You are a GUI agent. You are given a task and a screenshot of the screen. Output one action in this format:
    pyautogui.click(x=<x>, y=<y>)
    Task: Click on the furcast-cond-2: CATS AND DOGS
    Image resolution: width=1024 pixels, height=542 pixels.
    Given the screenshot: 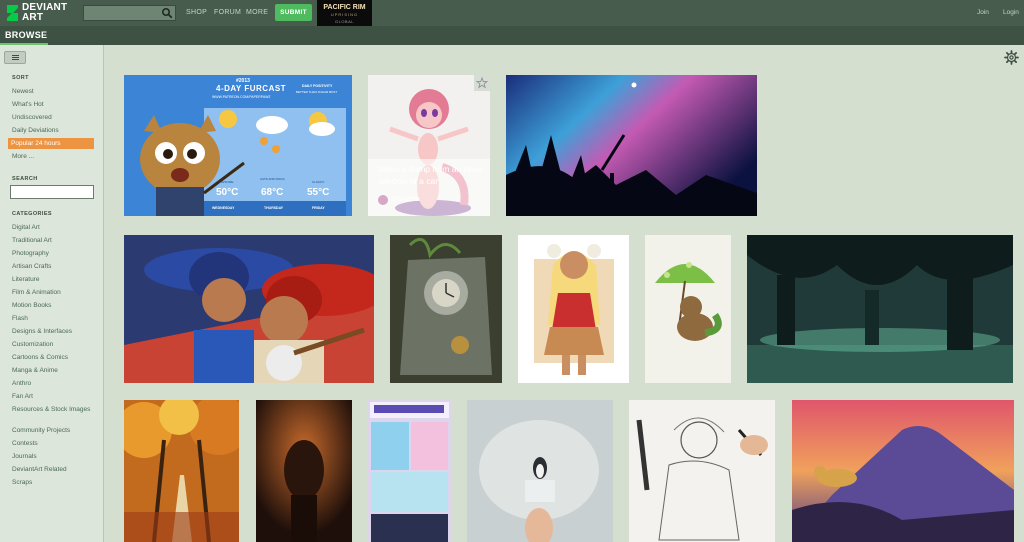 What is the action you would take?
    pyautogui.click(x=272, y=179)
    